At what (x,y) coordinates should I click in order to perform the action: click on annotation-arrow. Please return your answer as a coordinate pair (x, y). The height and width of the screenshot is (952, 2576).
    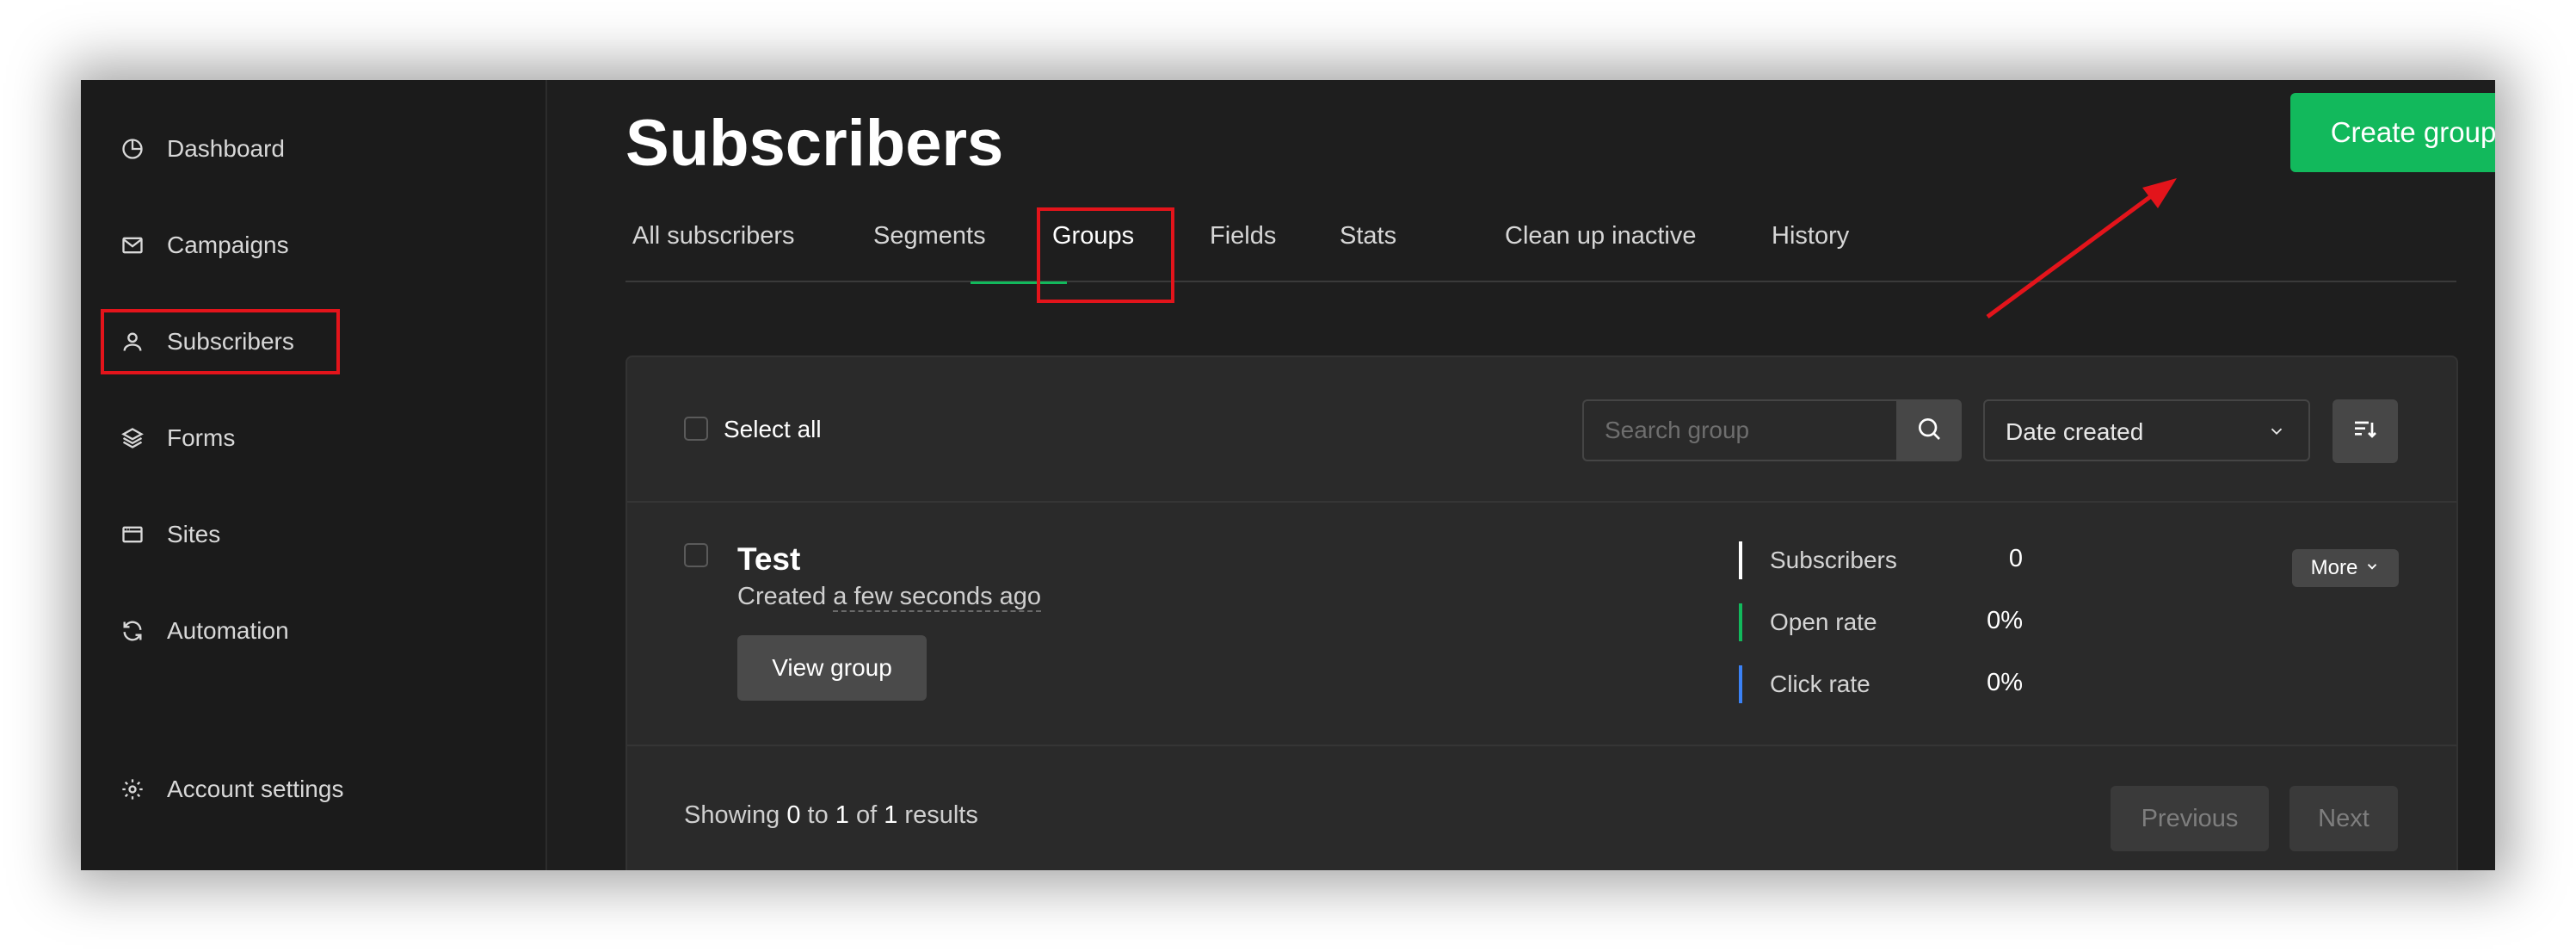
    Looking at the image, I should click on (2082, 249).